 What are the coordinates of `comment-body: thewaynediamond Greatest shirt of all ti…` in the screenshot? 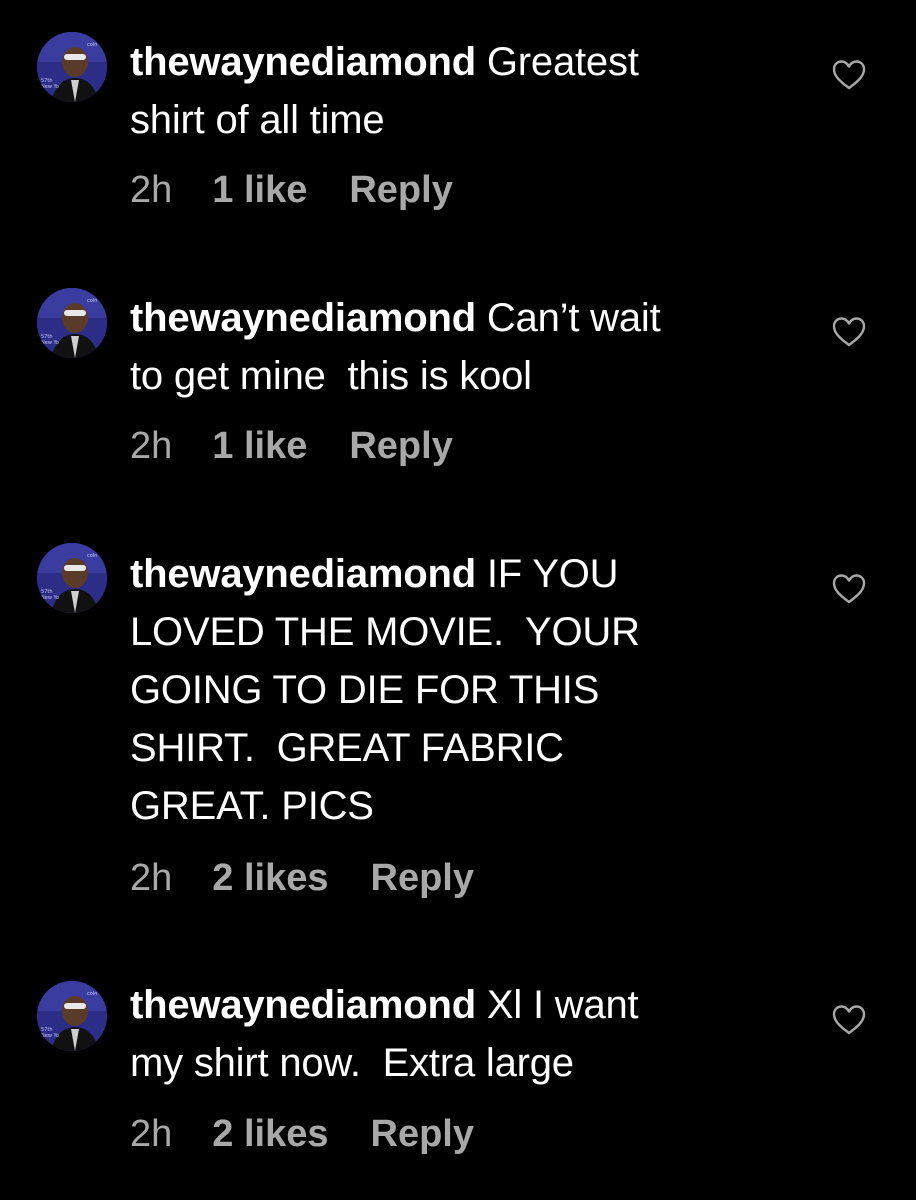 It's located at (460, 91).